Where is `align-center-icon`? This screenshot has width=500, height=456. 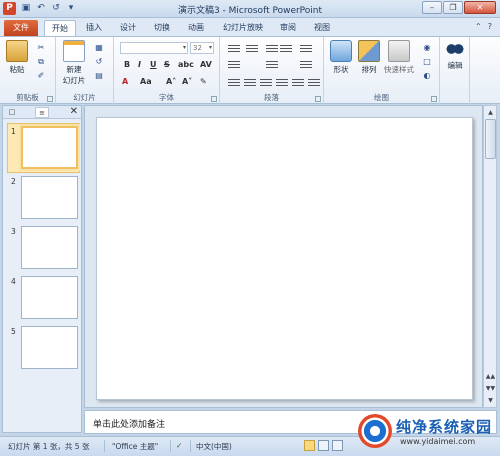 align-center-icon is located at coordinates (250, 82).